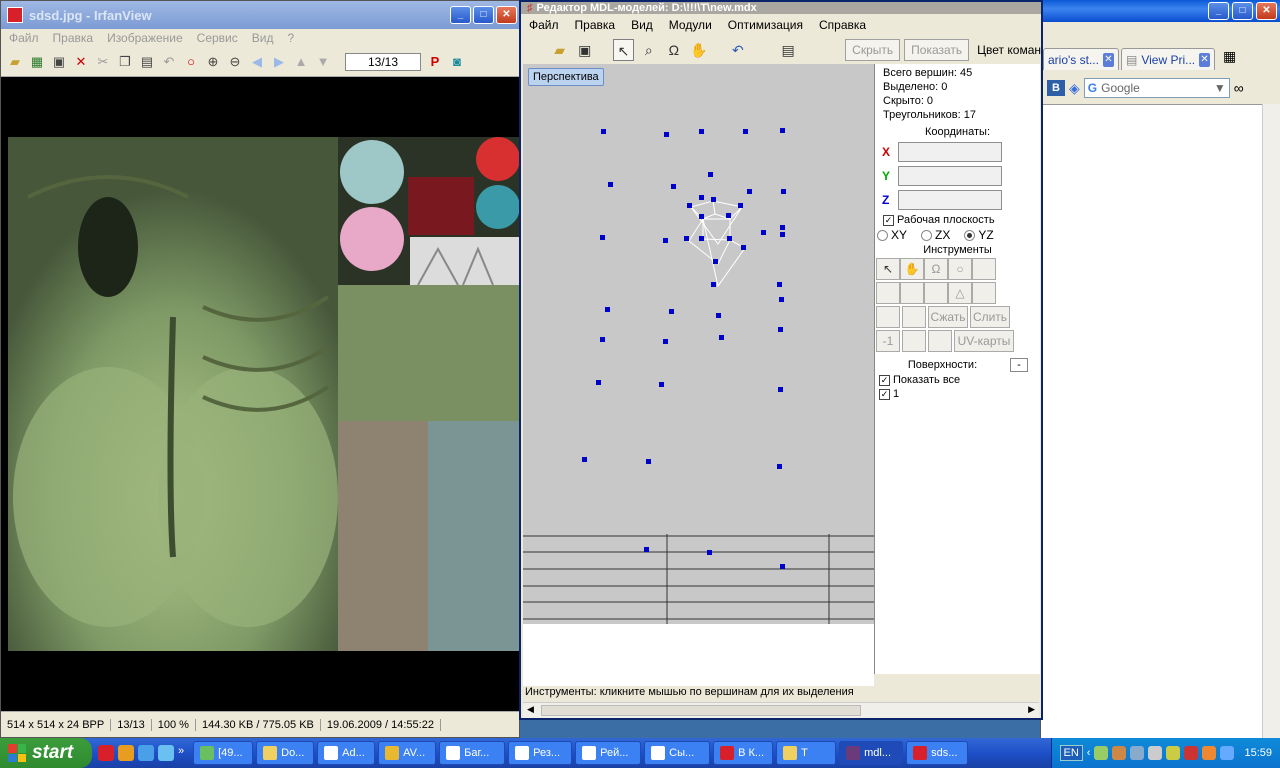 The image size is (1280, 768). What do you see at coordinates (15, 62) in the screenshot?
I see `open-icon: ▰` at bounding box center [15, 62].